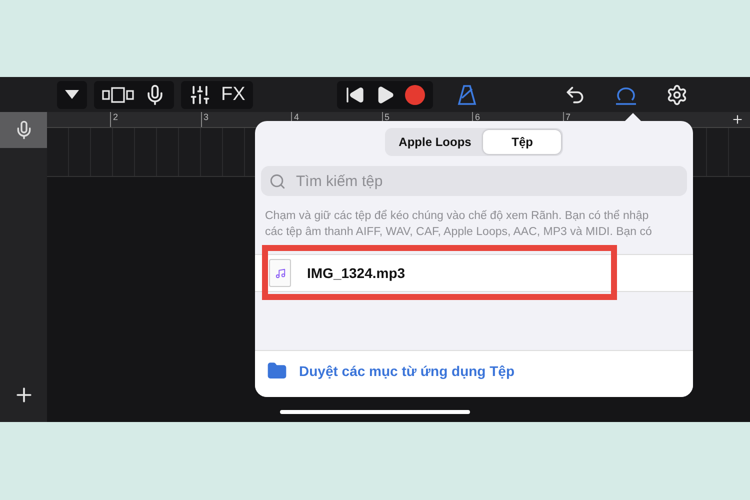 Image resolution: width=750 pixels, height=500 pixels. Describe the element at coordinates (118, 94) in the screenshot. I see `track-view-icon` at that location.